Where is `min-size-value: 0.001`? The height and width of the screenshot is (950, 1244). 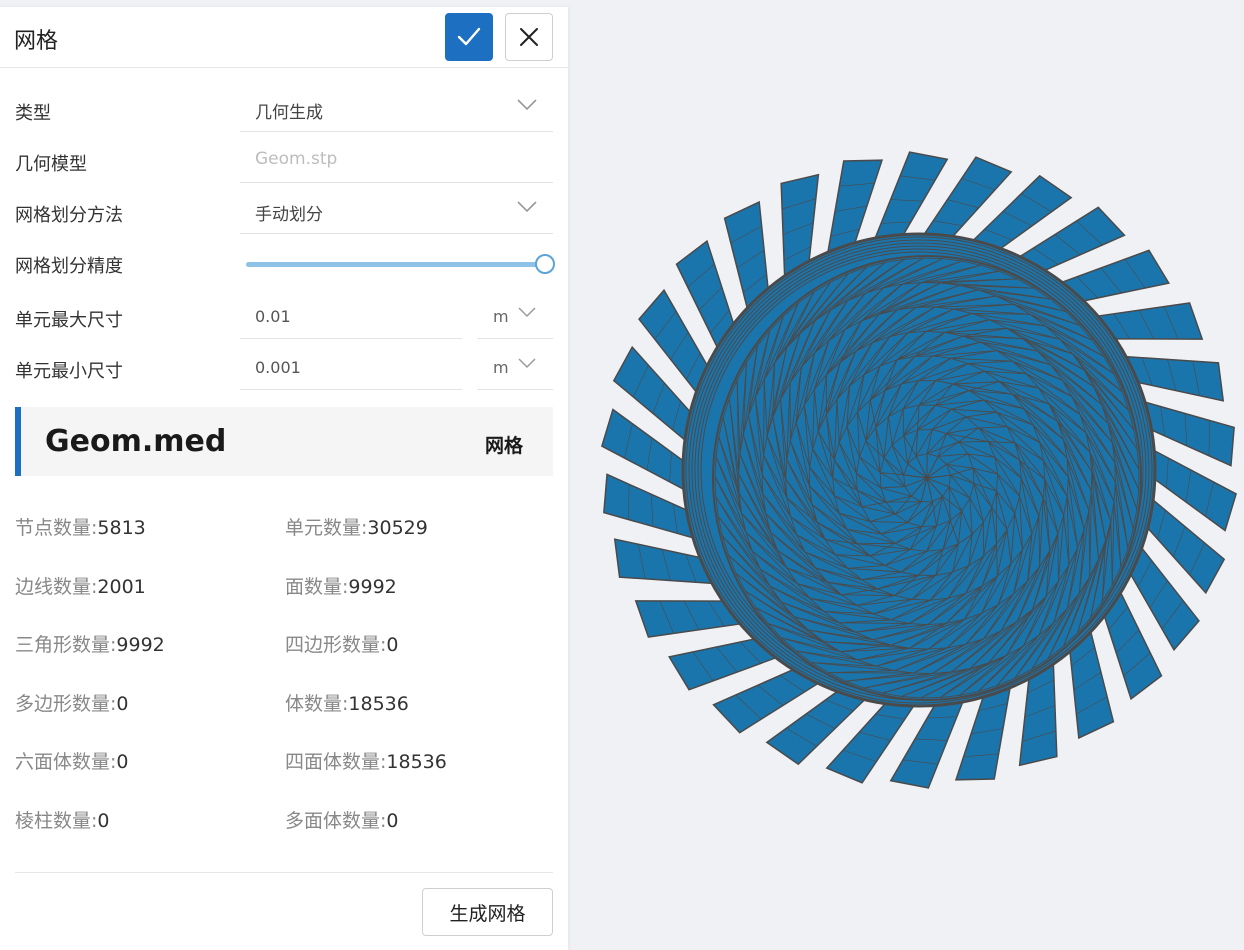
min-size-value: 0.001 is located at coordinates (278, 367).